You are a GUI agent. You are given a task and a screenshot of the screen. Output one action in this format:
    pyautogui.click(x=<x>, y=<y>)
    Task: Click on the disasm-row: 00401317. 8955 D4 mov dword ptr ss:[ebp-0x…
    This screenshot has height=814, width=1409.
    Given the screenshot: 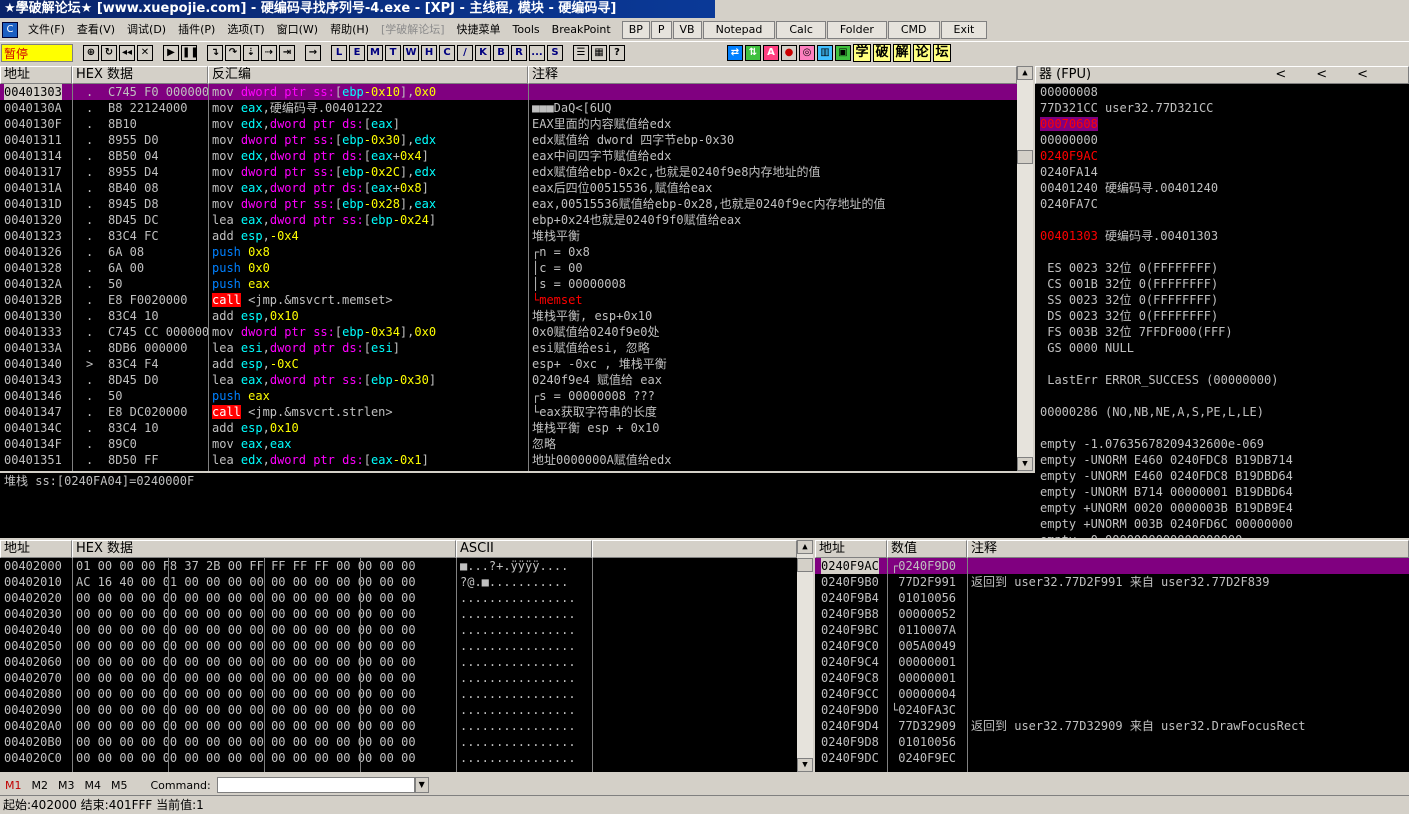 What is the action you would take?
    pyautogui.click(x=508, y=172)
    